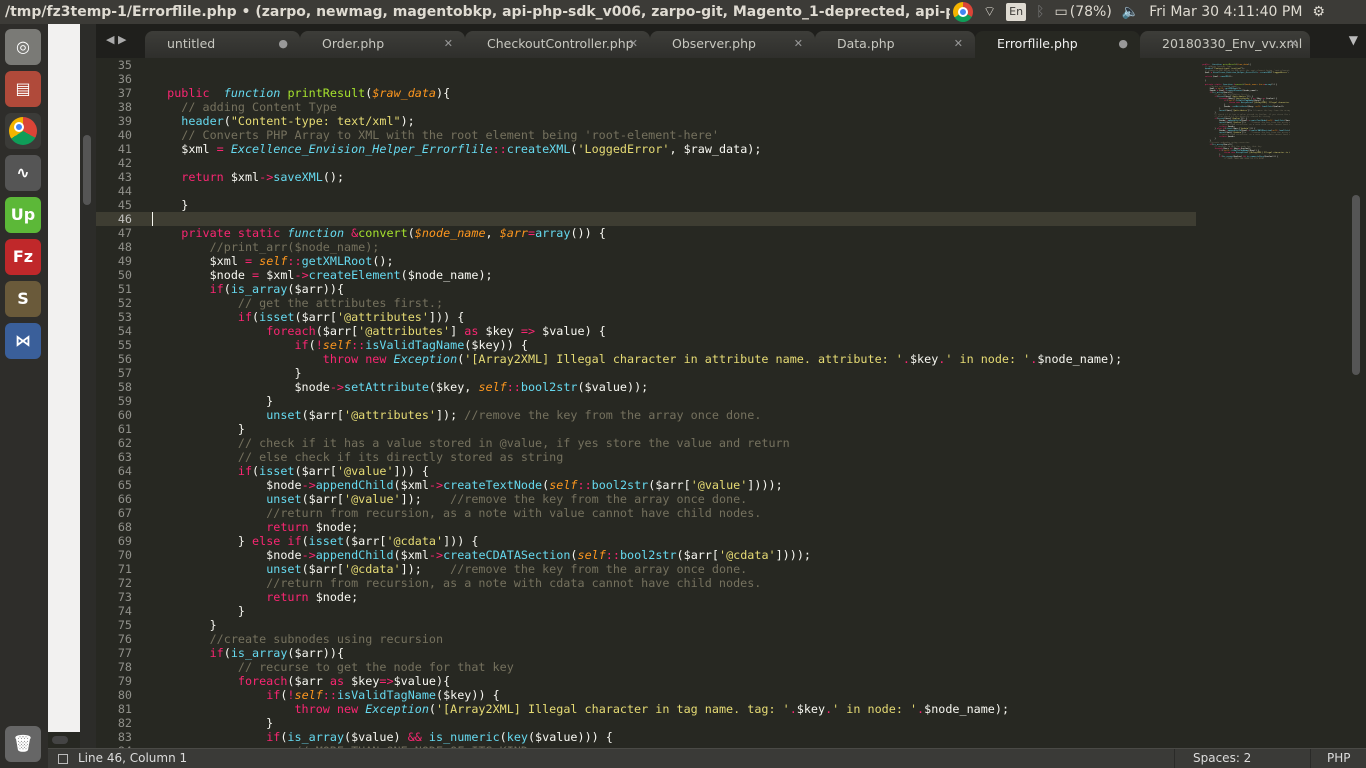 This screenshot has height=768, width=1366. What do you see at coordinates (23, 173) in the screenshot?
I see `system-monitor-icon: ∿` at bounding box center [23, 173].